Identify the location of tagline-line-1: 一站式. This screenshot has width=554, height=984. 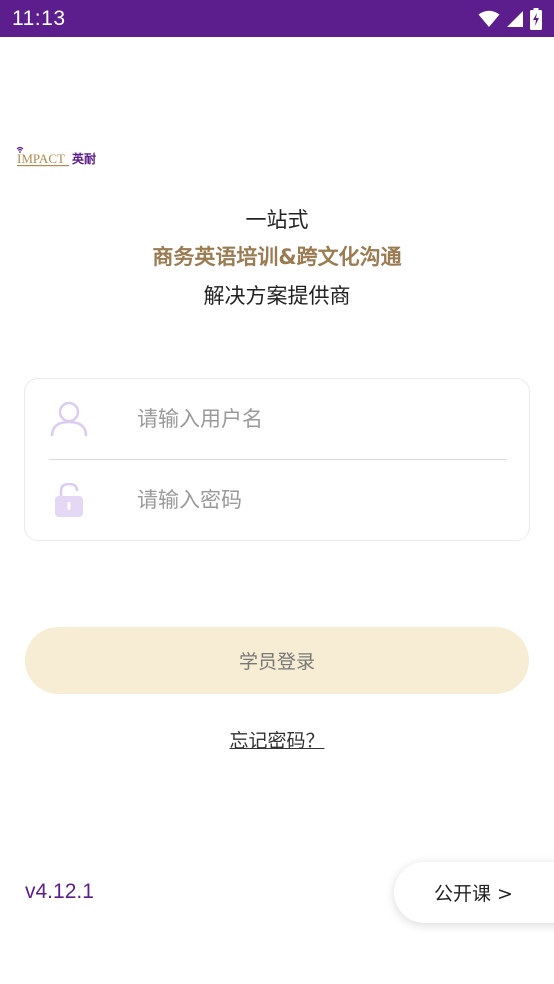
(277, 220).